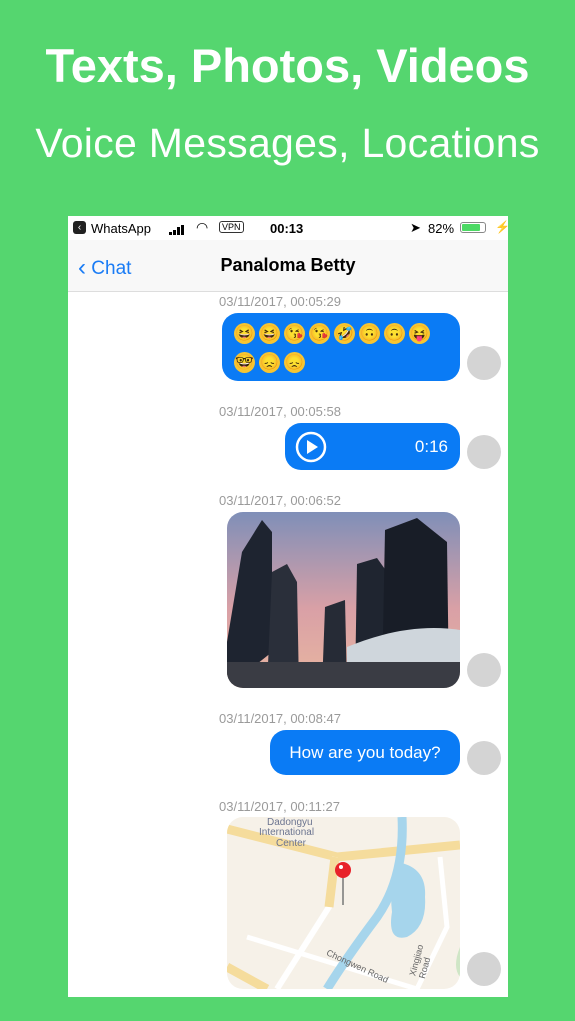 This screenshot has height=1021, width=575. I want to click on voice-message-bubble: 0:16, so click(372, 446).